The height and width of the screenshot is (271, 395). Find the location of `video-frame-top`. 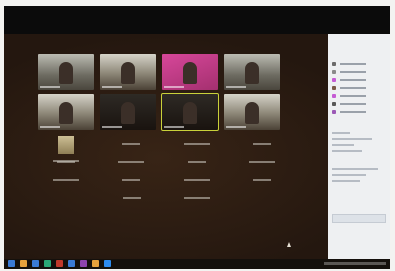

video-frame-top is located at coordinates (197, 20).